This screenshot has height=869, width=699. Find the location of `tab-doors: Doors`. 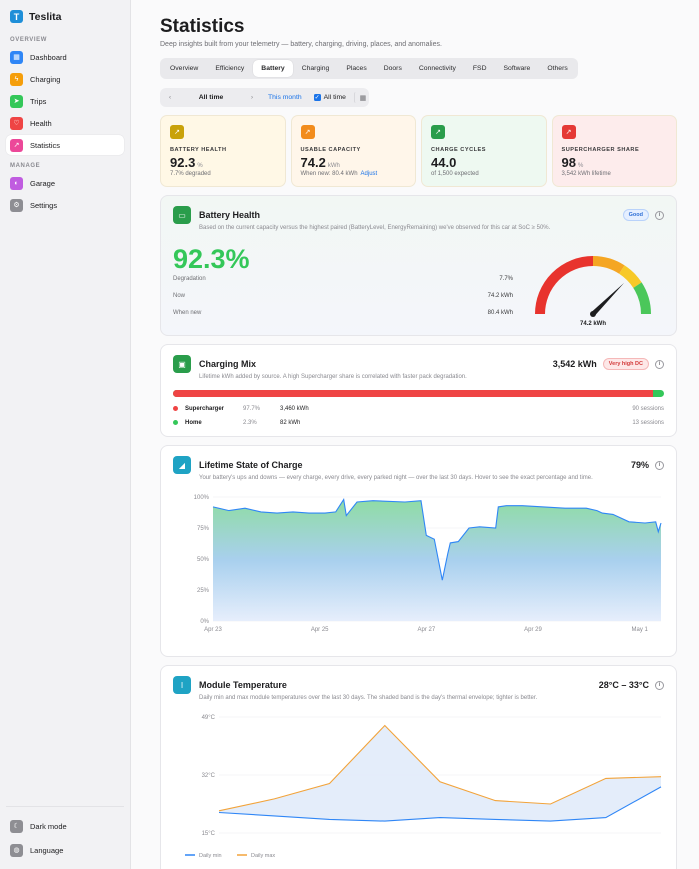

tab-doors: Doors is located at coordinates (393, 68).